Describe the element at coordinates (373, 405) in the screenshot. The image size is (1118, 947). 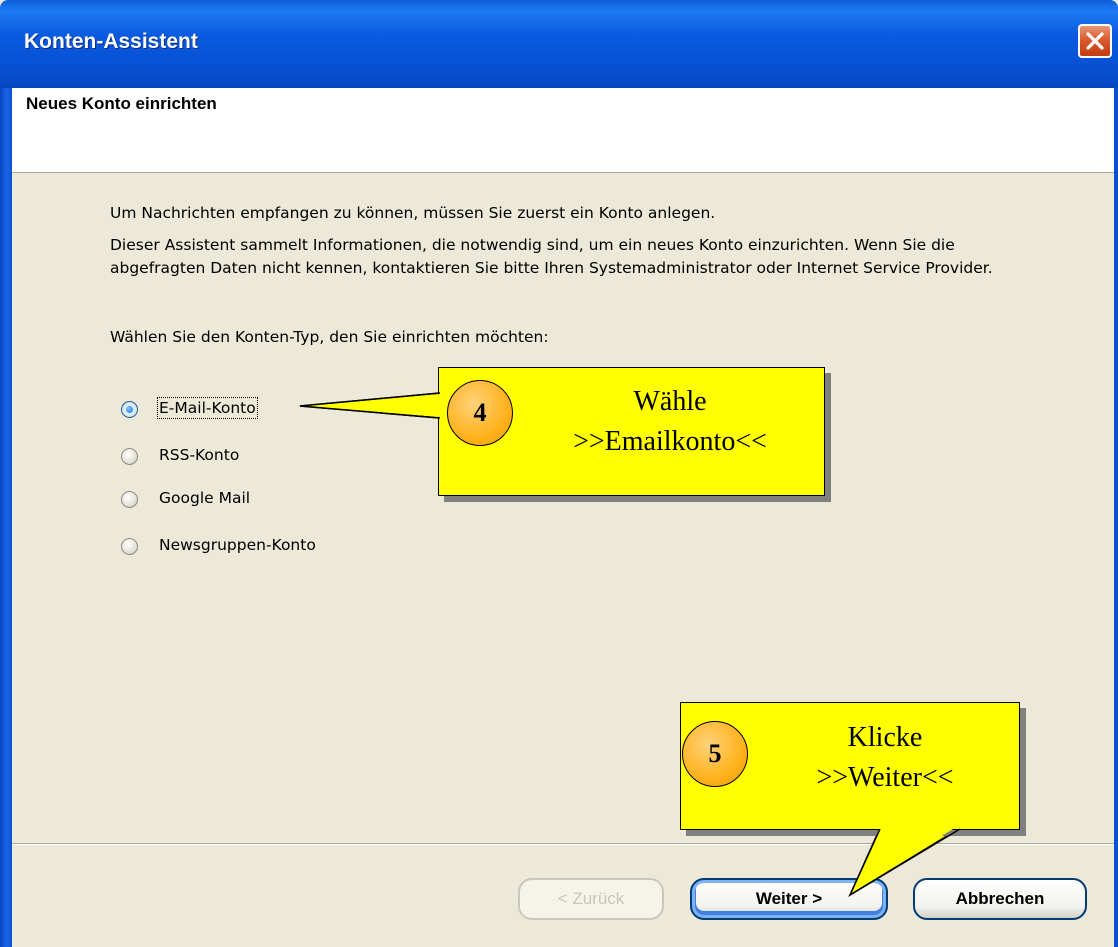
I see `callout-4-join` at that location.